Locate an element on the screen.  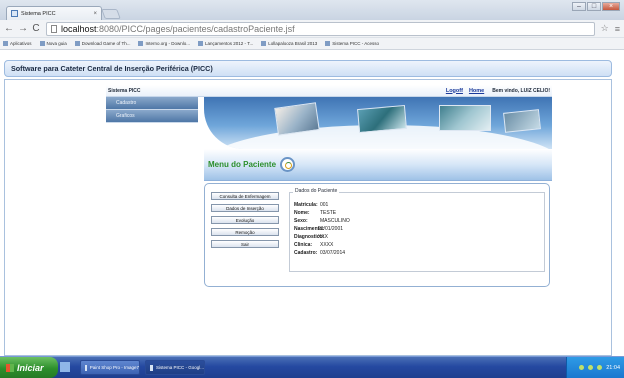
field-label: Clinica: is located at coordinates (303, 245).